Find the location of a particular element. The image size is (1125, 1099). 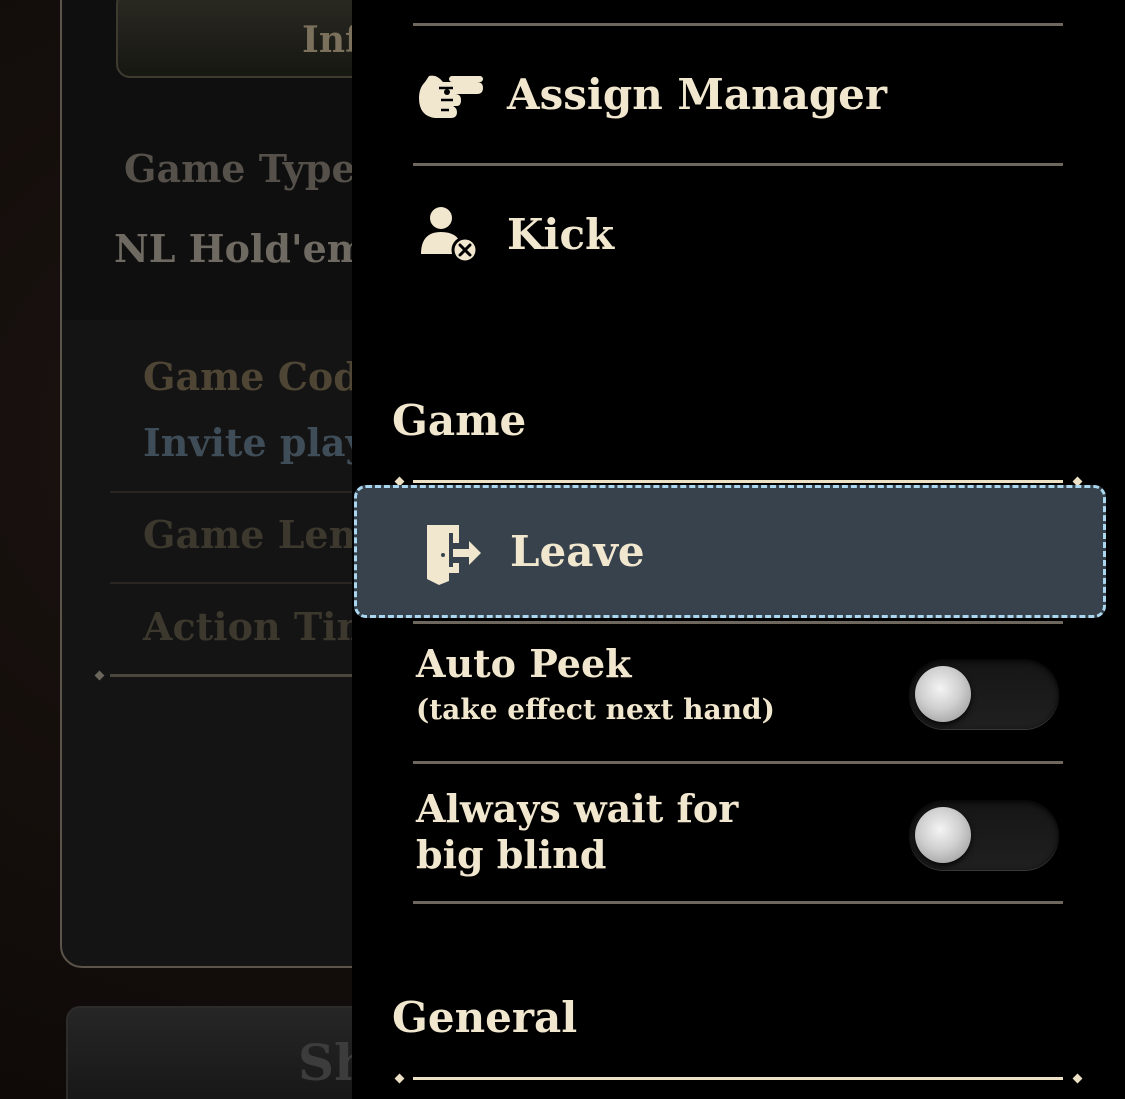

assign-manager-label: Assign Manager is located at coordinates (697, 94).